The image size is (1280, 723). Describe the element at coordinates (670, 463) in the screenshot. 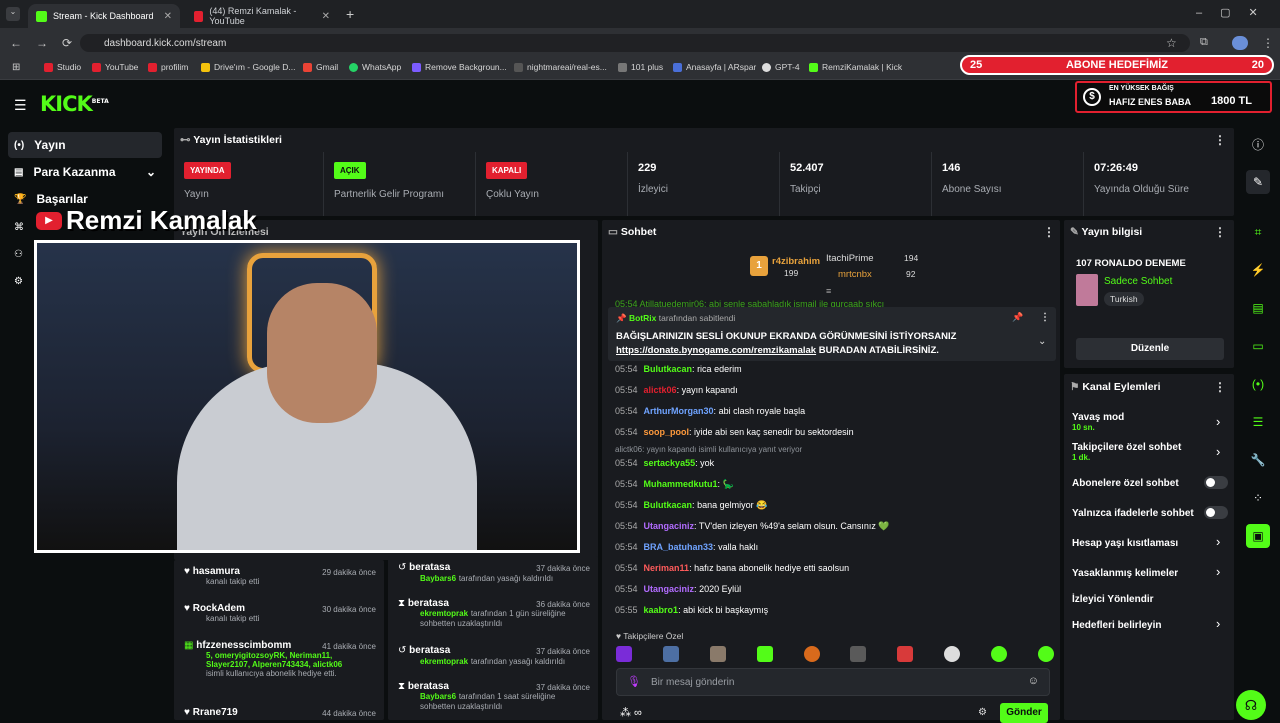

I see `chat-username: sertackya55` at that location.